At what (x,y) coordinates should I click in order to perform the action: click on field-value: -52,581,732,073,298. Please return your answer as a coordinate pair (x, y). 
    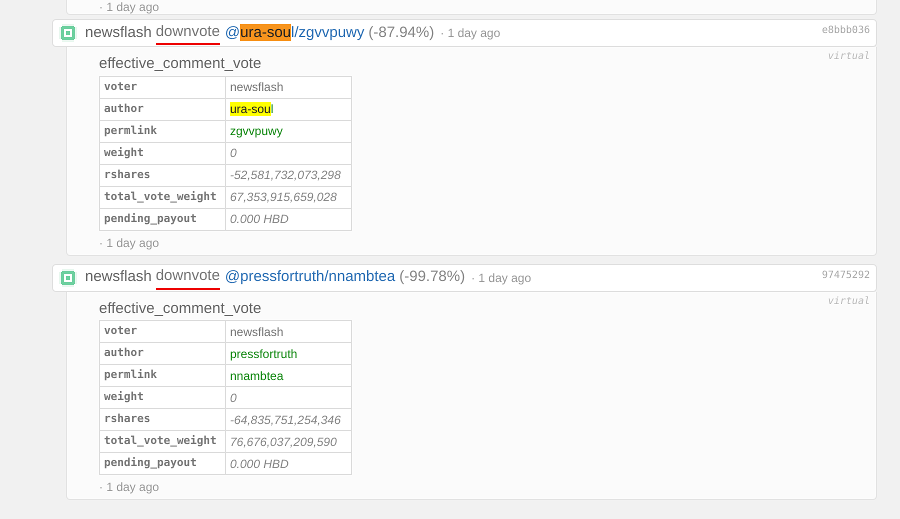
    Looking at the image, I should click on (289, 175).